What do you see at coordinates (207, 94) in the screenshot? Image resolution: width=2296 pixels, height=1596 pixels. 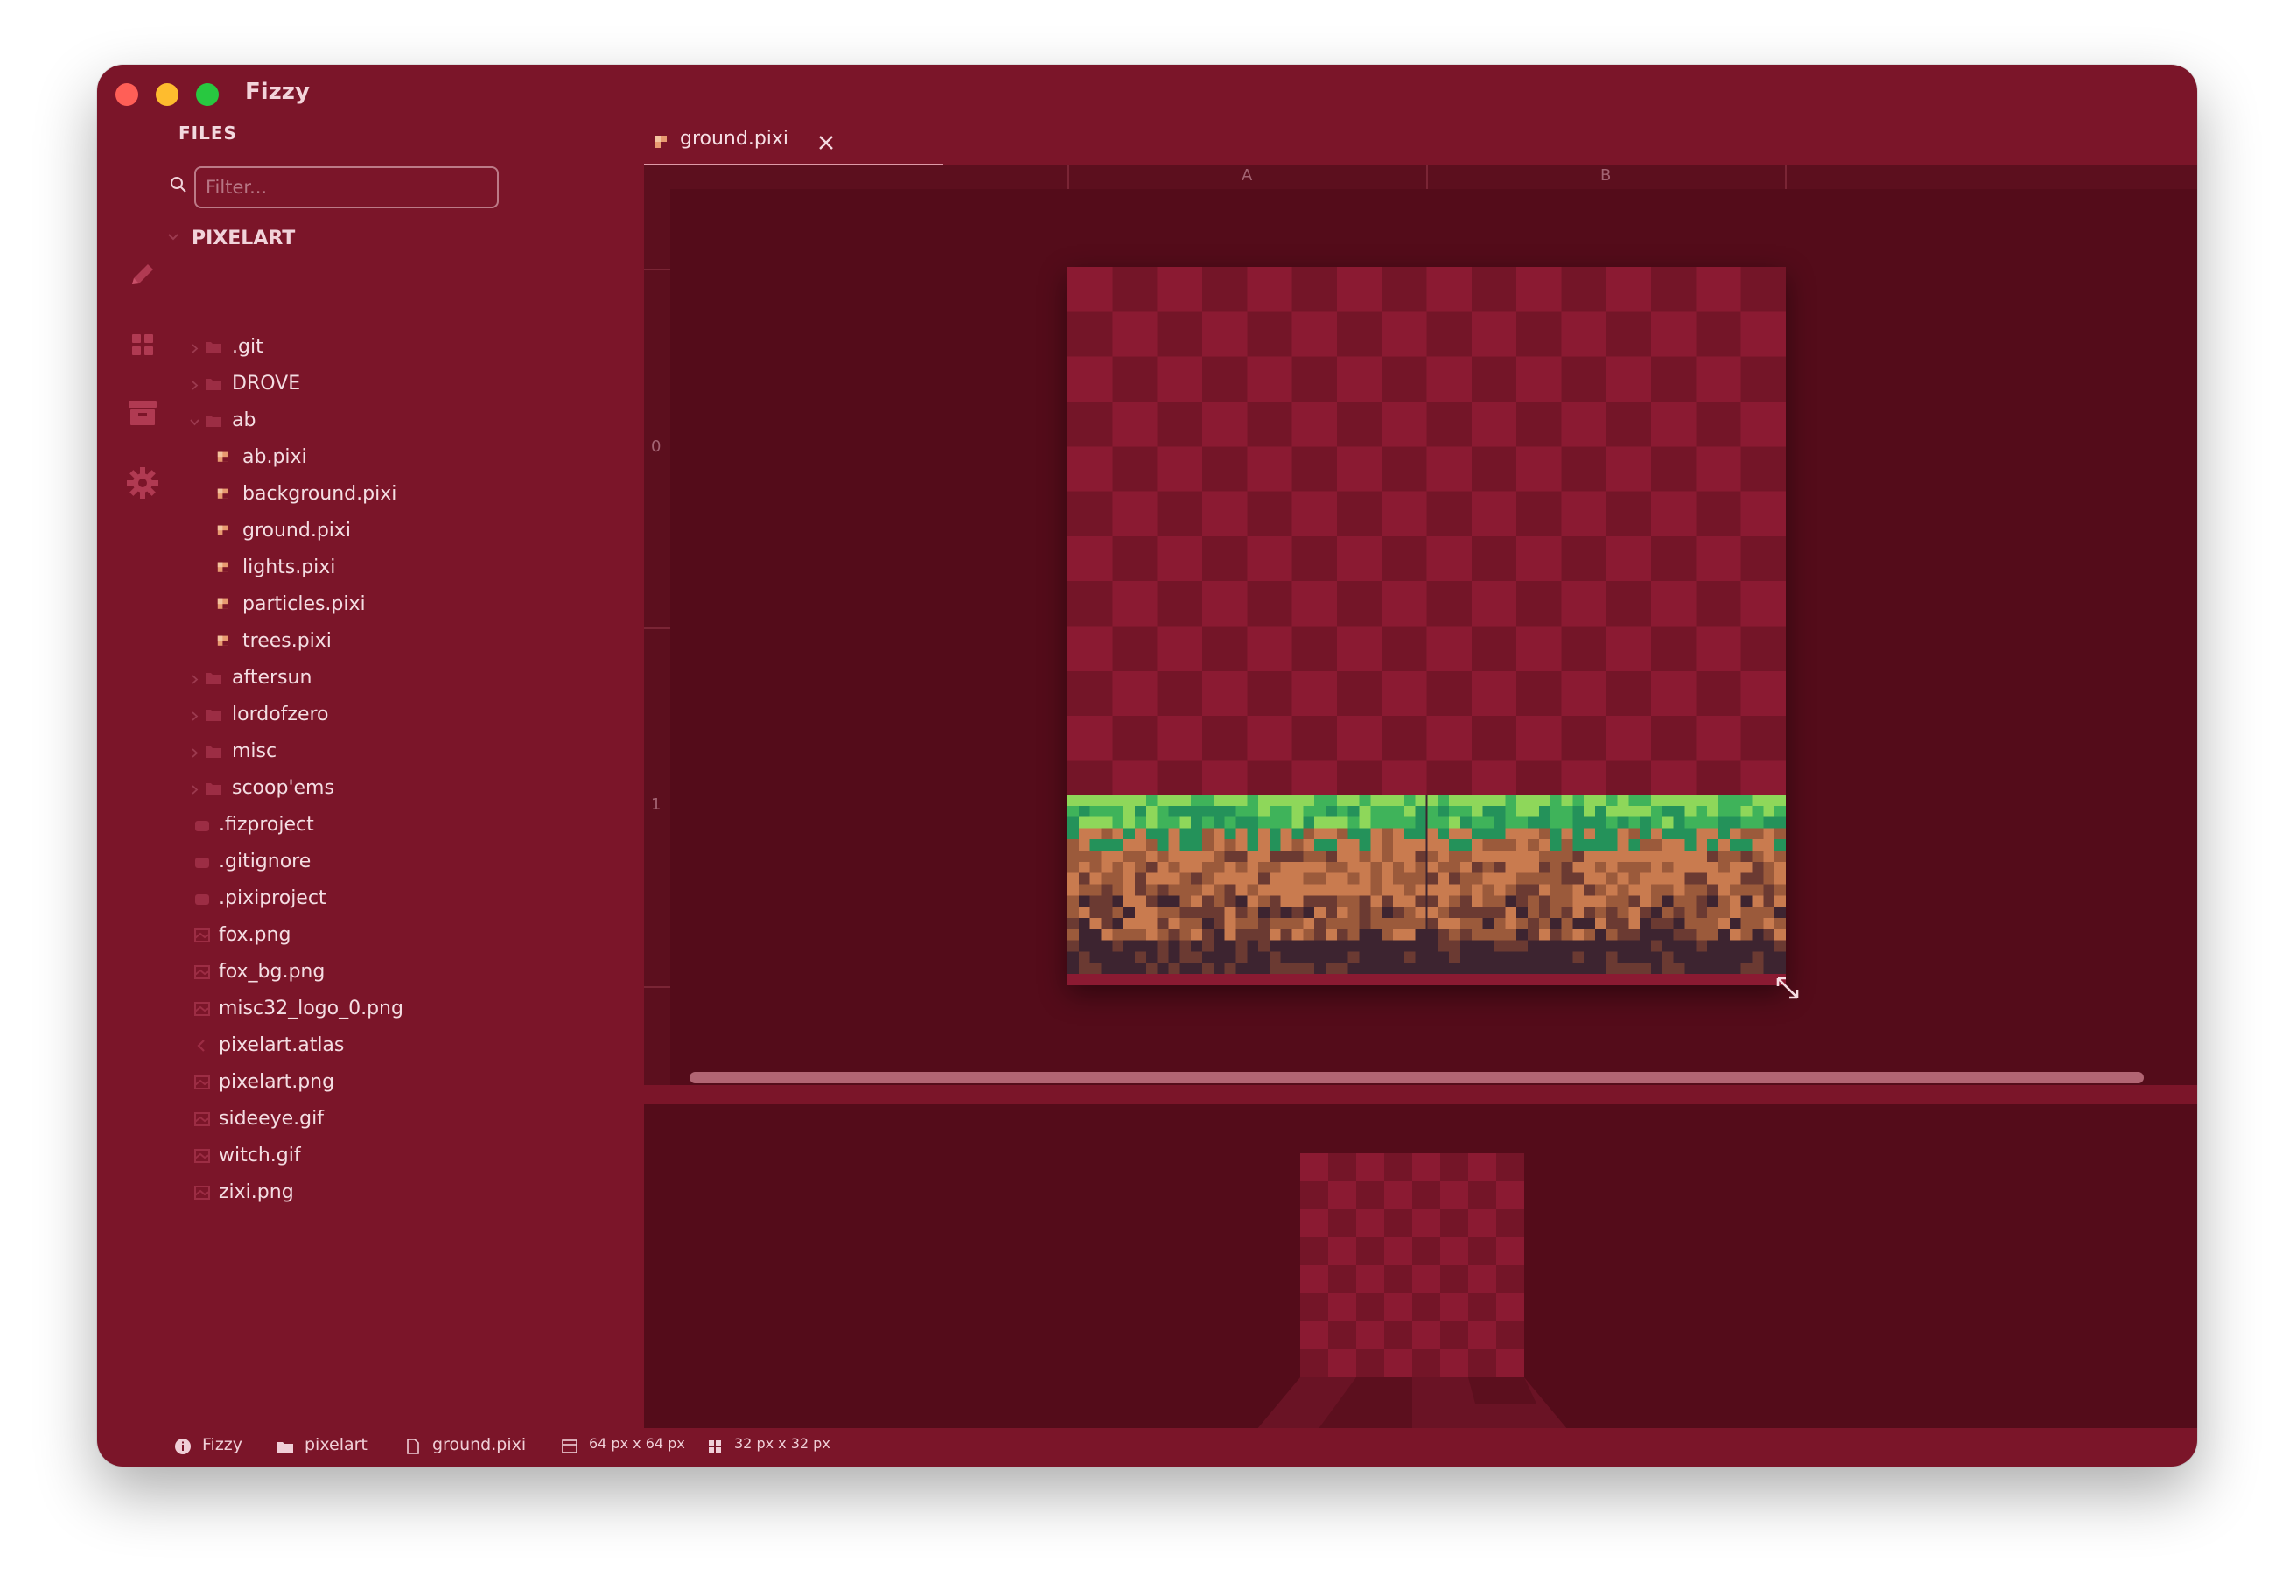 I see `zoom-window-button` at bounding box center [207, 94].